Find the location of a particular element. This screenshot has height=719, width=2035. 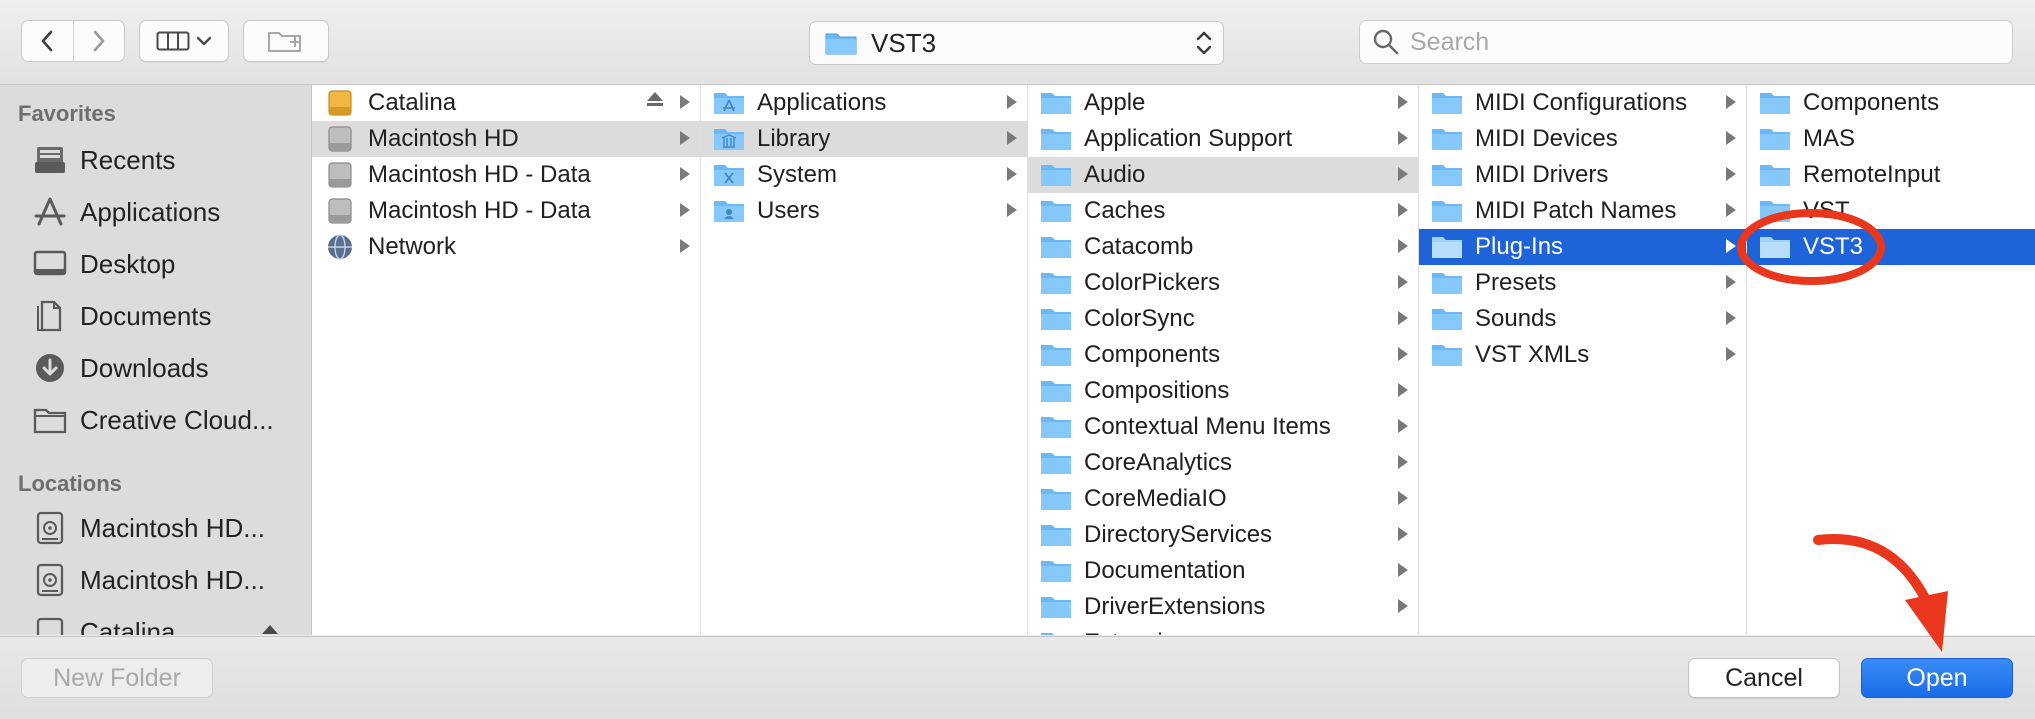

library-folder-icon is located at coordinates (729, 139).